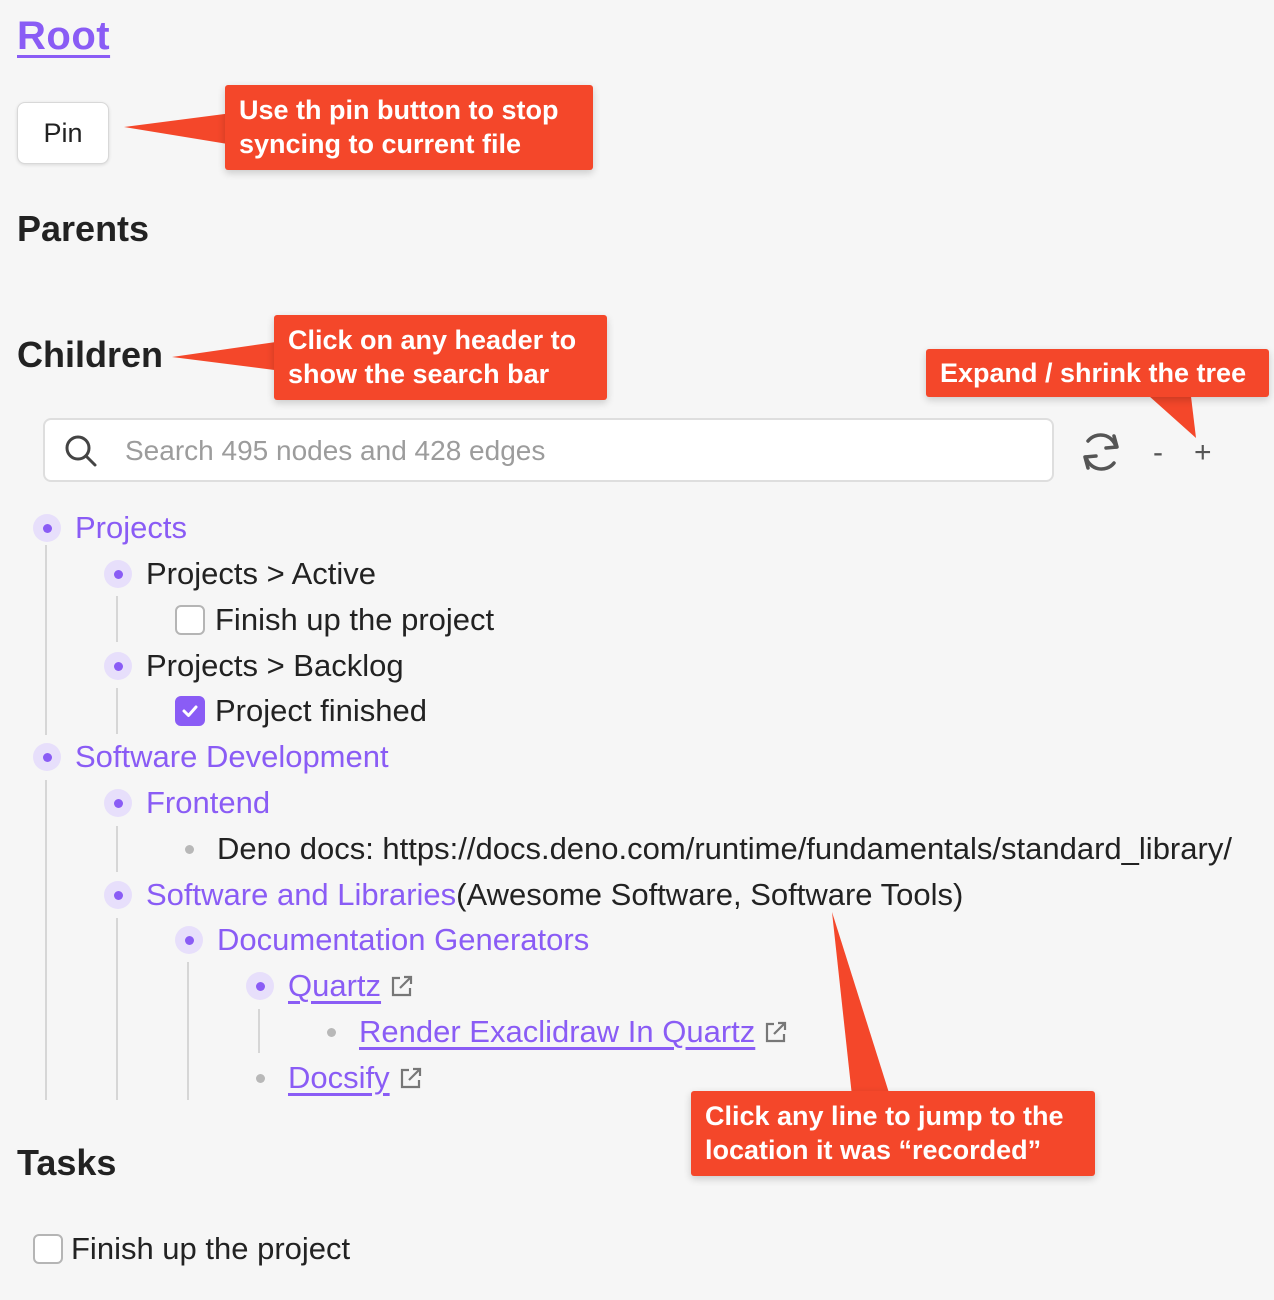 This screenshot has height=1300, width=1274. I want to click on tree-node-label: Software Development, so click(232, 756).